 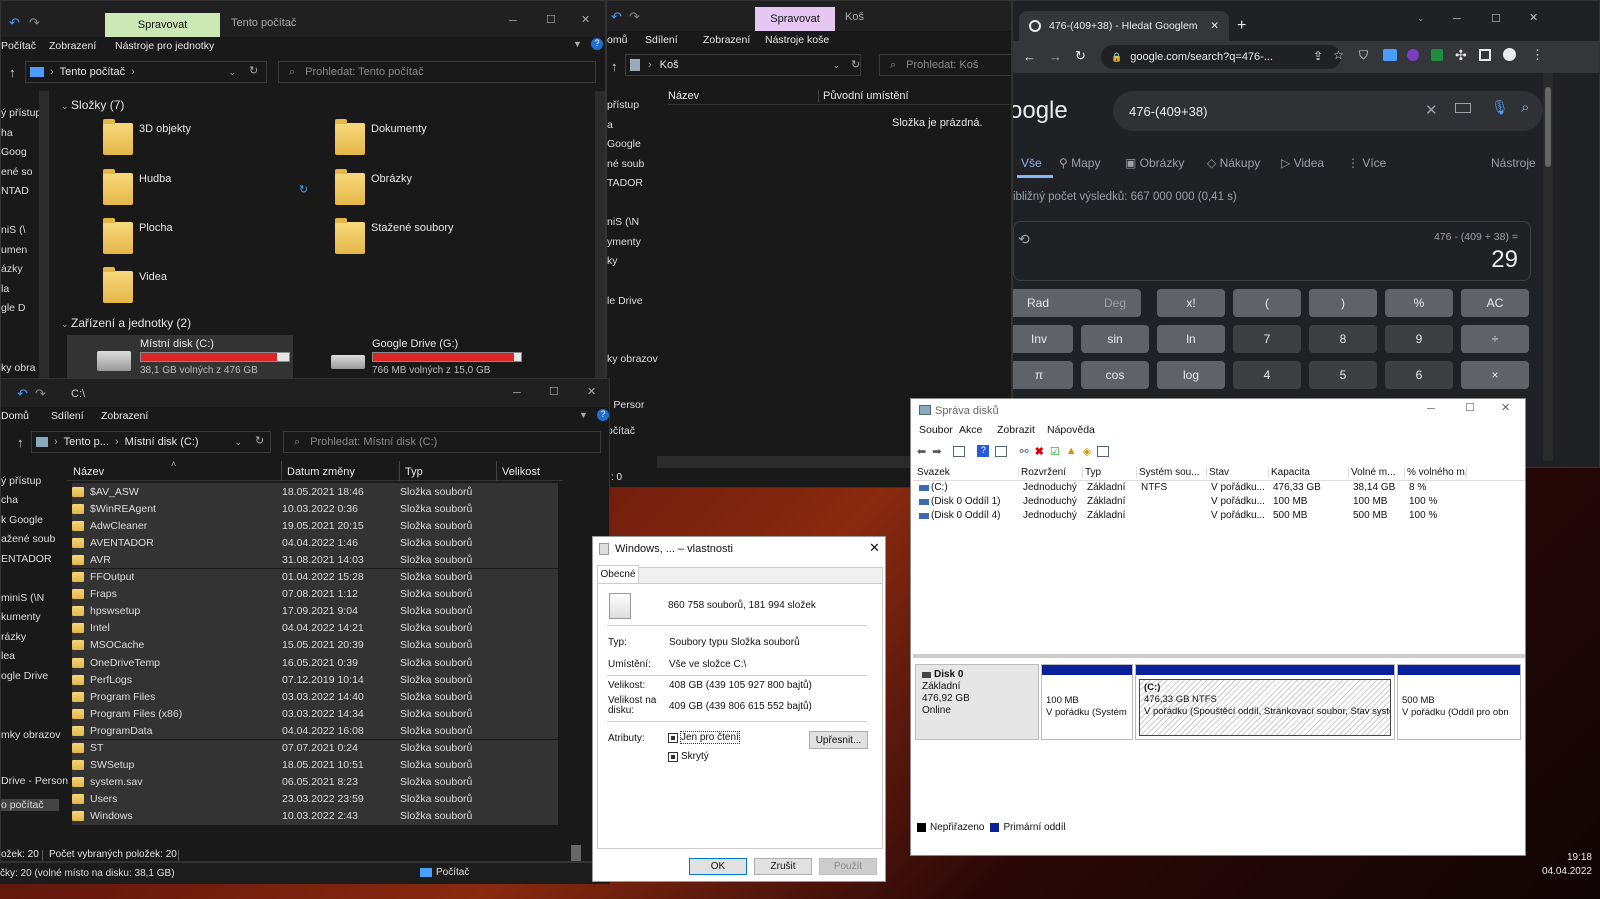 What do you see at coordinates (1343, 303) in the screenshot?
I see `calc-button: )` at bounding box center [1343, 303].